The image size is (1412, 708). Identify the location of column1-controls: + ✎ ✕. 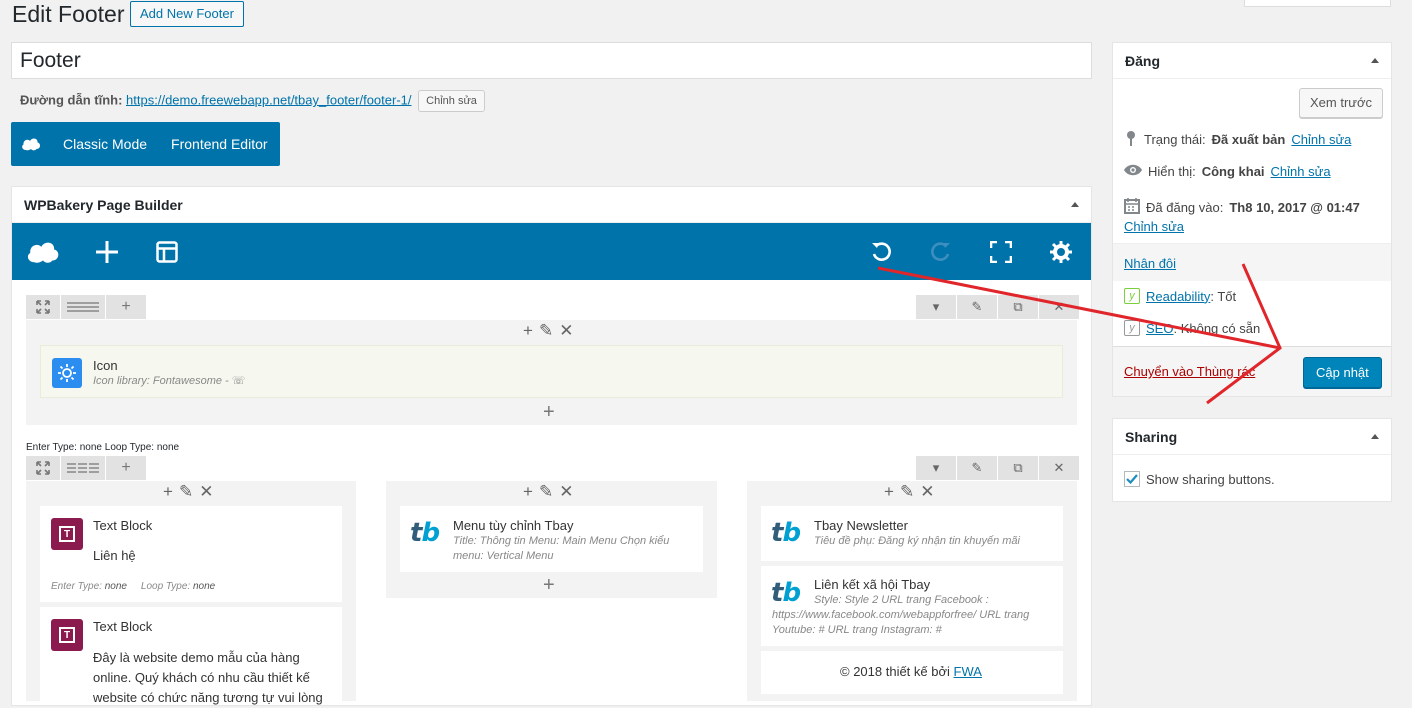
(188, 492).